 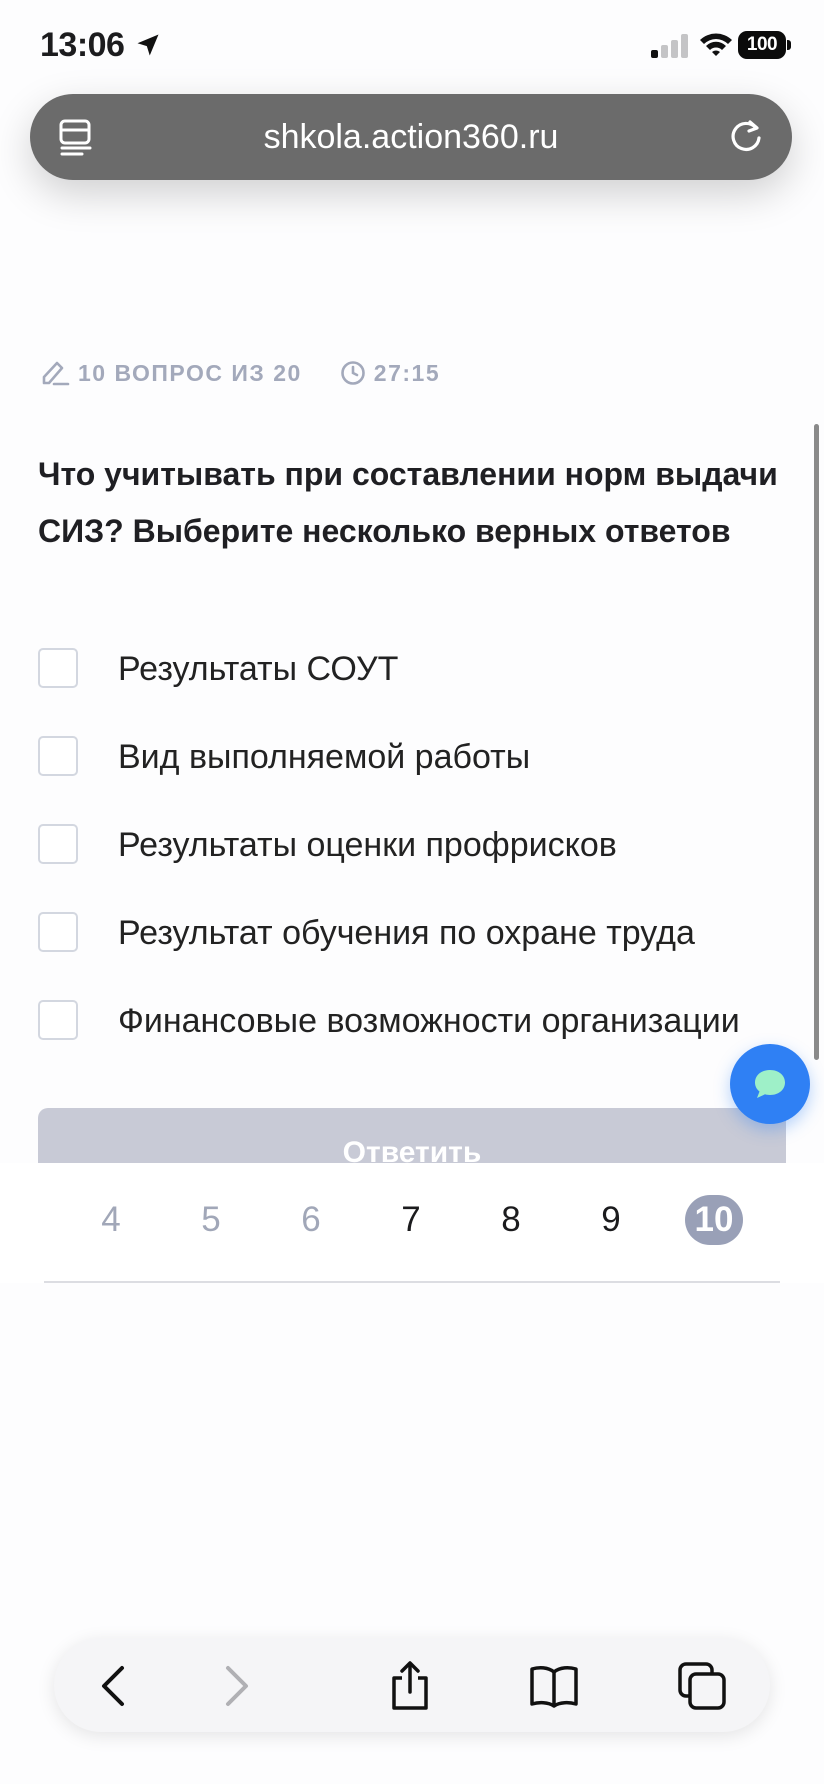 What do you see at coordinates (412, 1138) in the screenshot?
I see `submit-button: Ответить` at bounding box center [412, 1138].